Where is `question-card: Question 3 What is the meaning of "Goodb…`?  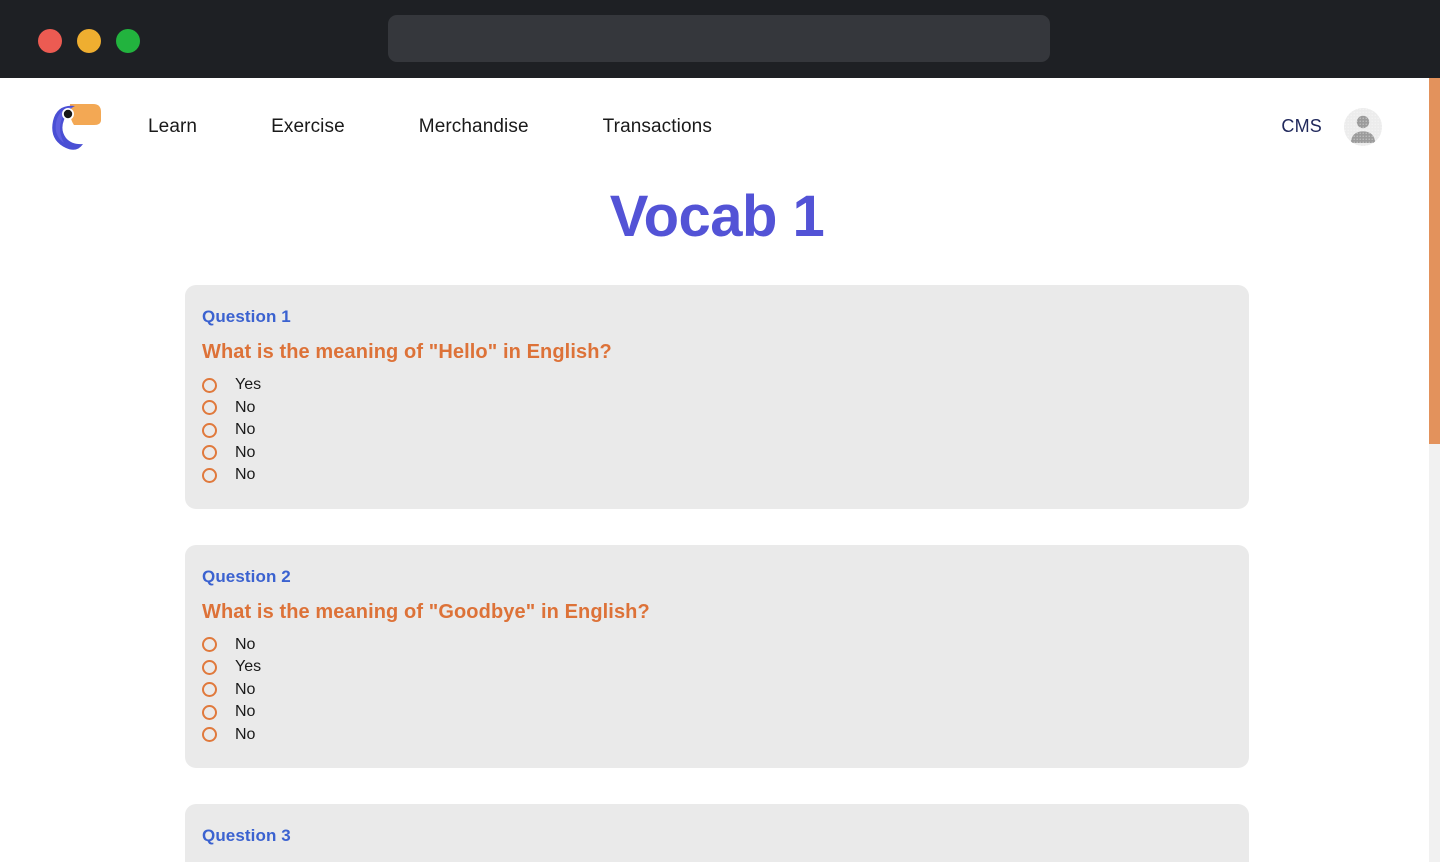 question-card: Question 3 What is the meaning of "Goodb… is located at coordinates (717, 833).